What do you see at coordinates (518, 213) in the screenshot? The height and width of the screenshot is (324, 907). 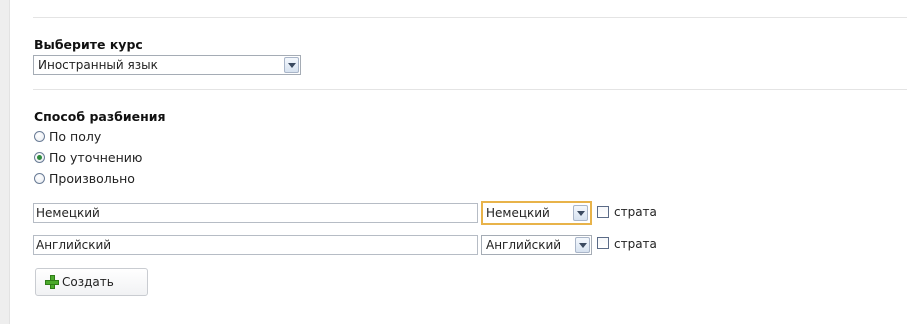 I see `group-language-value: Немецкий` at bounding box center [518, 213].